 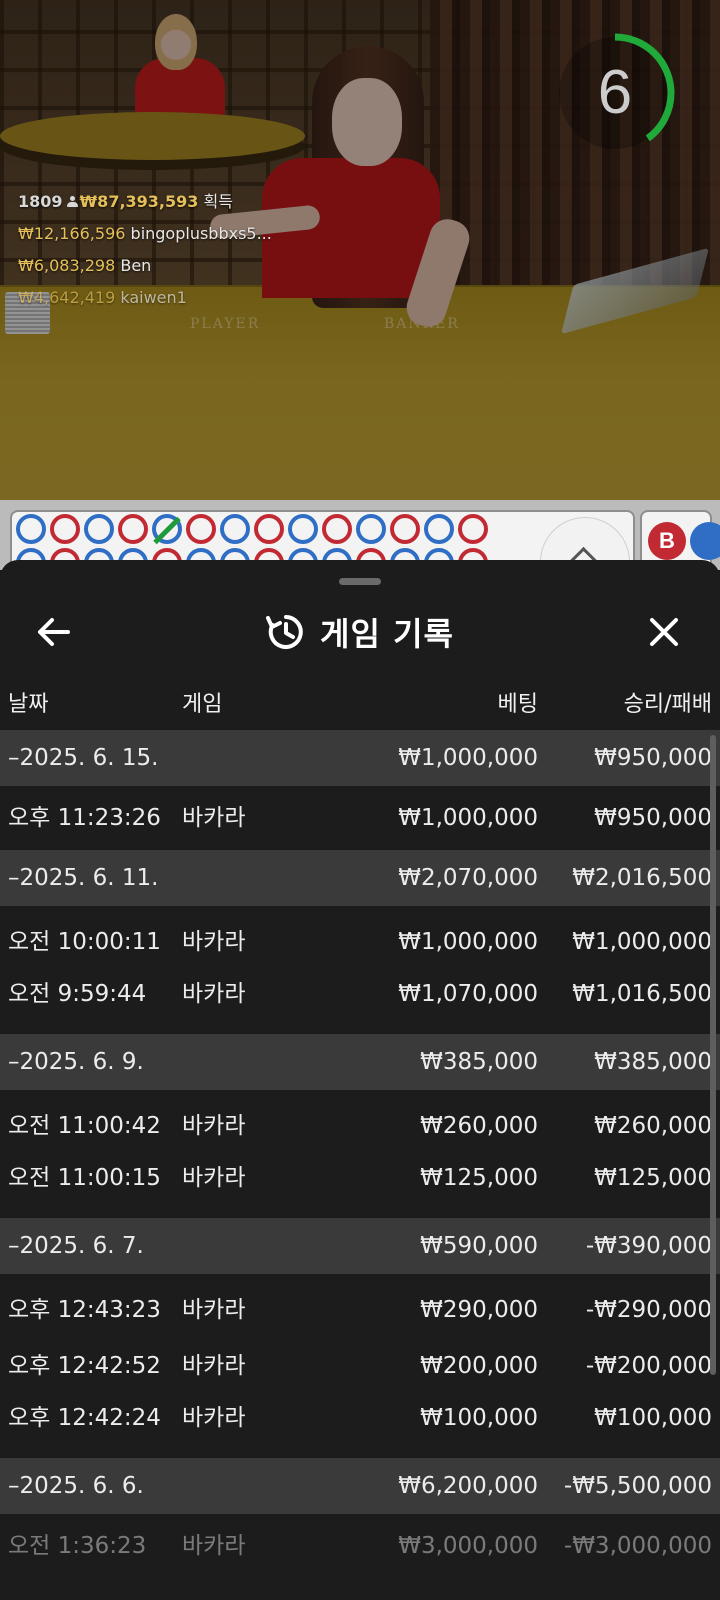 I want to click on round-result: ₩125,000, so click(x=653, y=1178).